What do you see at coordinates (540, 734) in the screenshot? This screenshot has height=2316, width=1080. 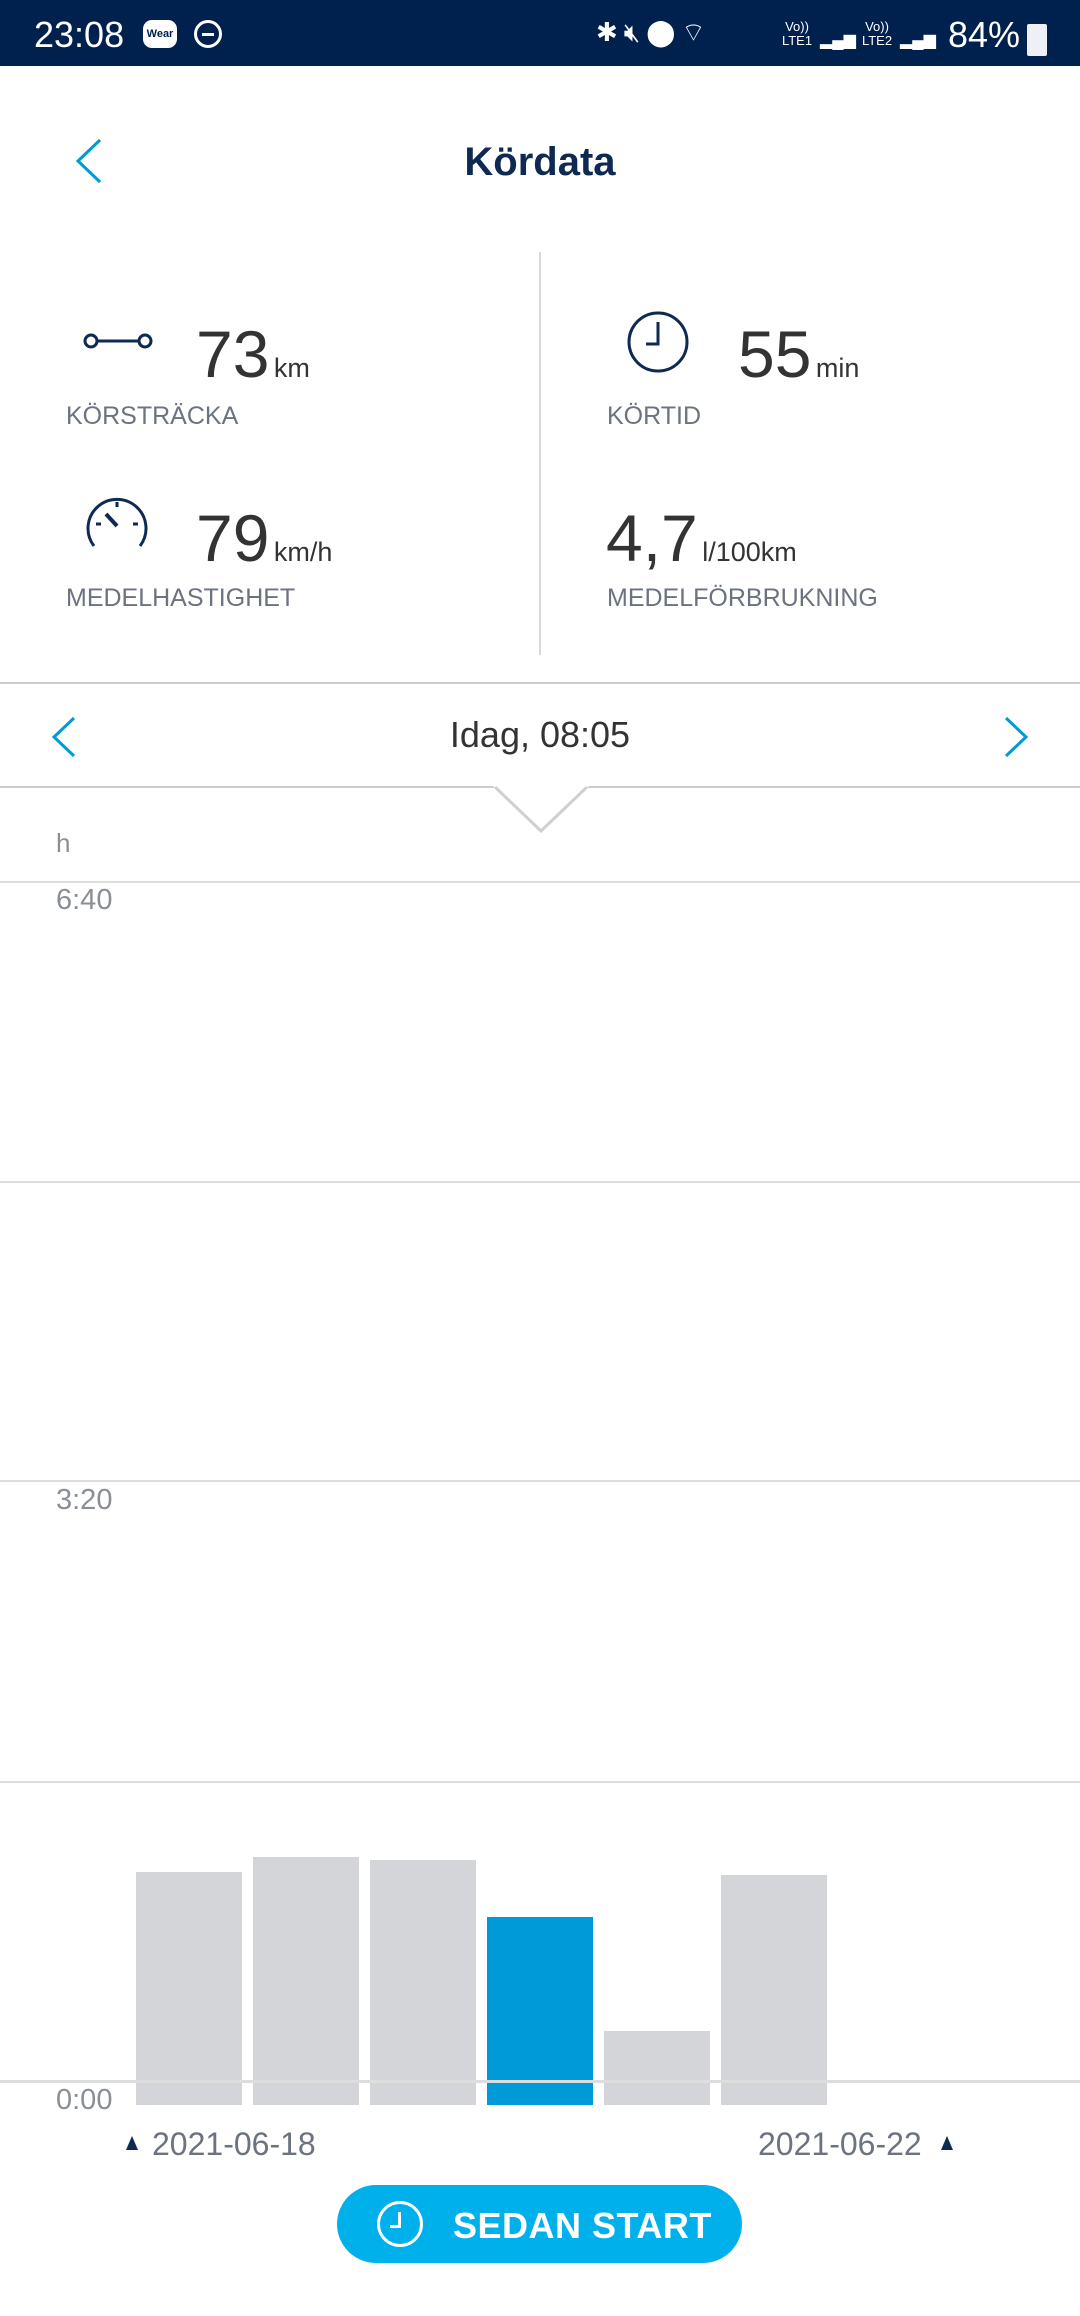 I see `current-date: Idag, 08:05` at bounding box center [540, 734].